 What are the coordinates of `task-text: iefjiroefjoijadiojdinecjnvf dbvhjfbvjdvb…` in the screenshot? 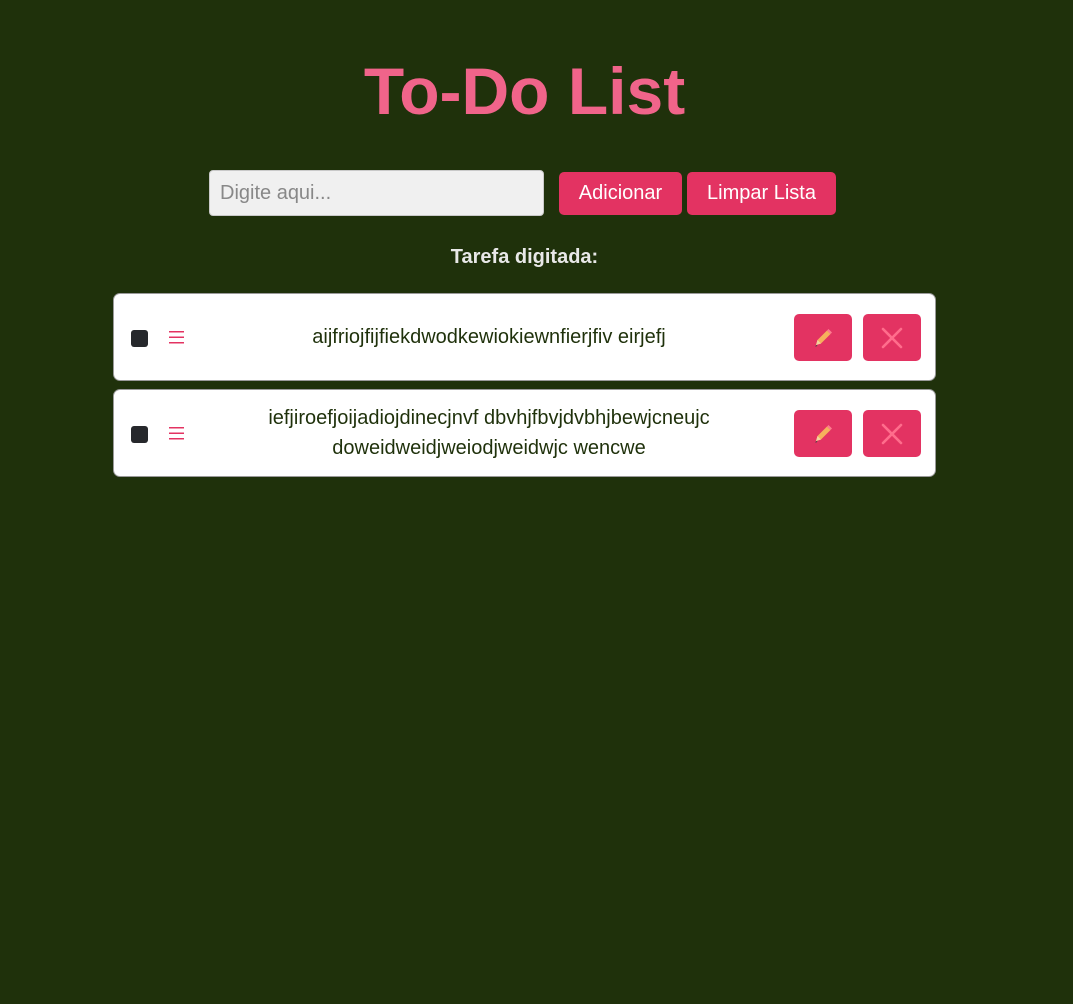 It's located at (489, 433).